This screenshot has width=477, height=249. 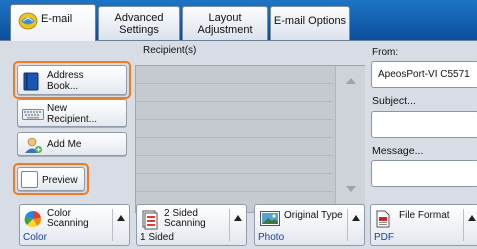 What do you see at coordinates (60, 180) in the screenshot?
I see `preview-label: Preview` at bounding box center [60, 180].